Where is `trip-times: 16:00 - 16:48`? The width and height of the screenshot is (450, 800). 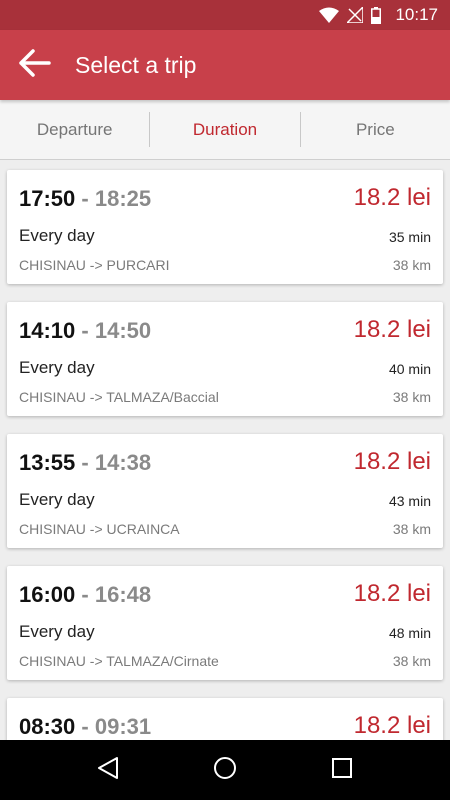 trip-times: 16:00 - 16:48 is located at coordinates (85, 595).